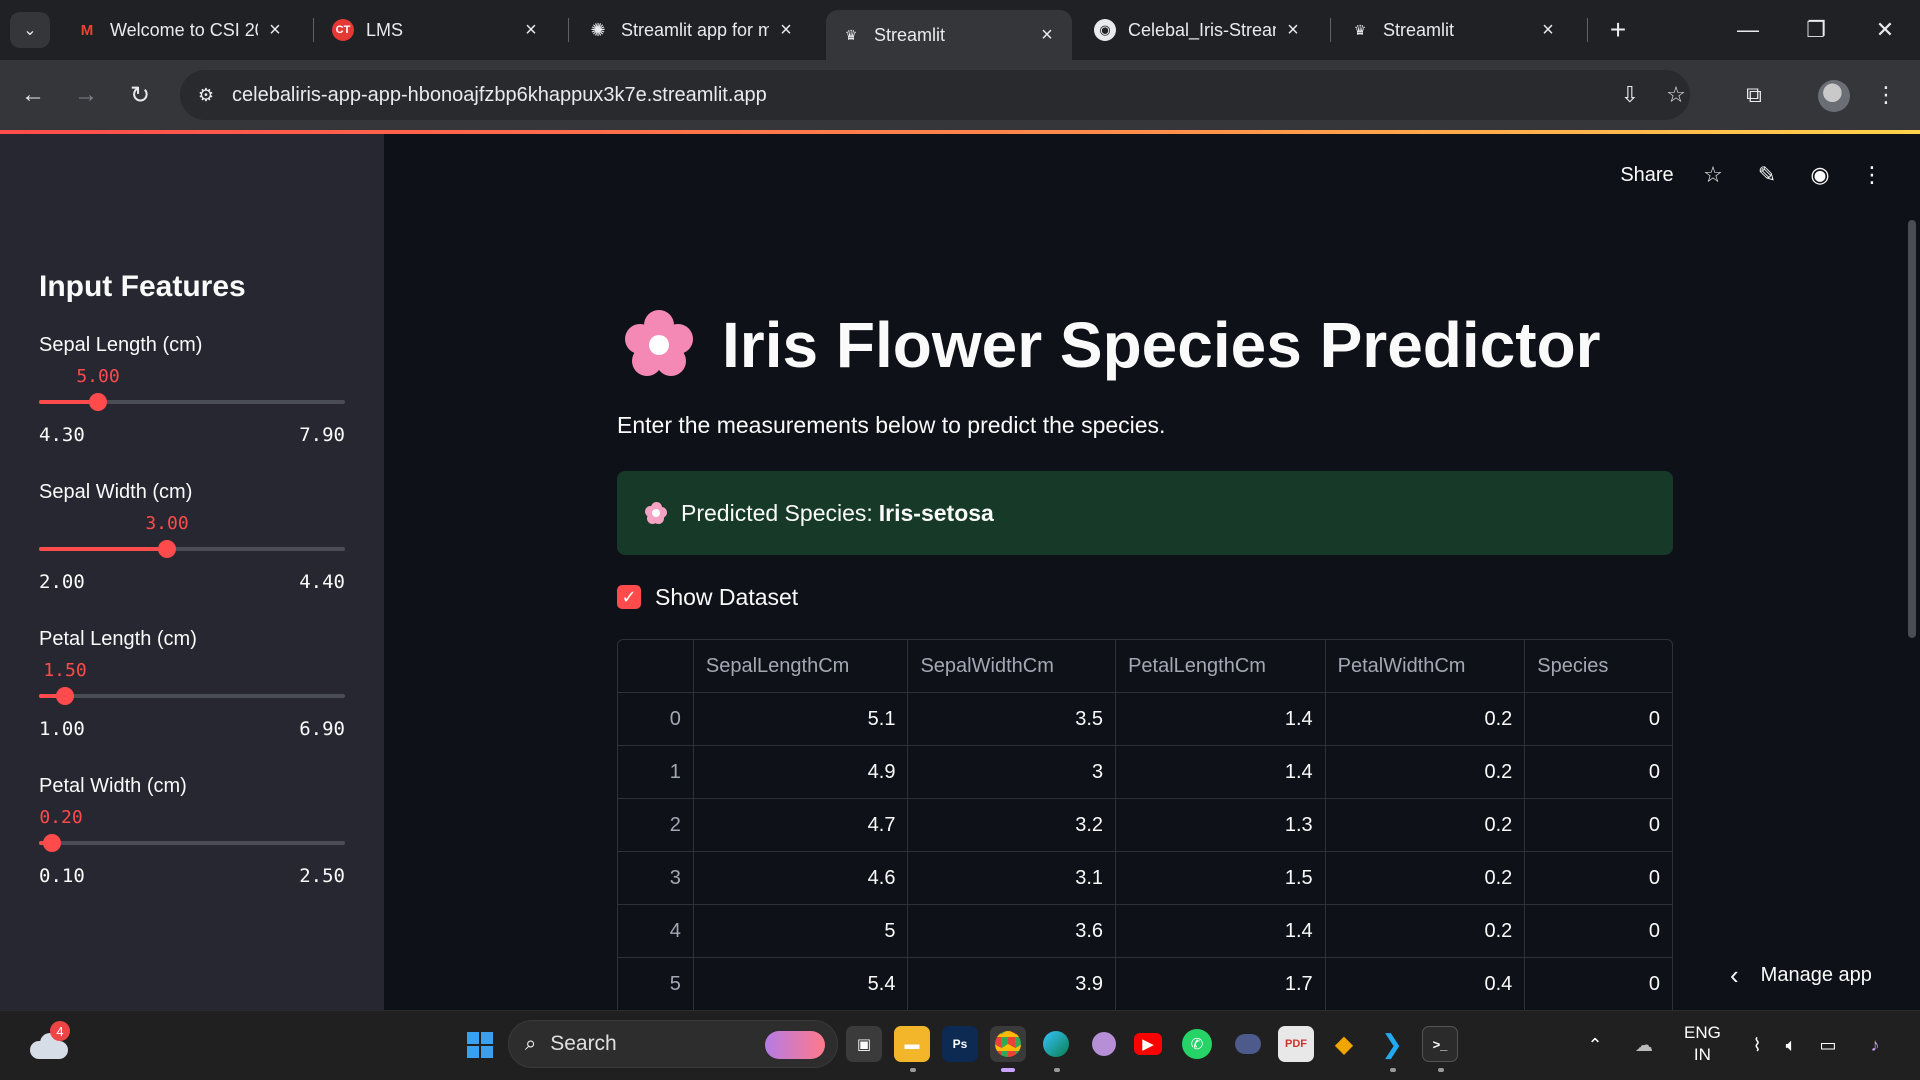 Image resolution: width=1920 pixels, height=1080 pixels. I want to click on share-button: Share, so click(1647, 175).